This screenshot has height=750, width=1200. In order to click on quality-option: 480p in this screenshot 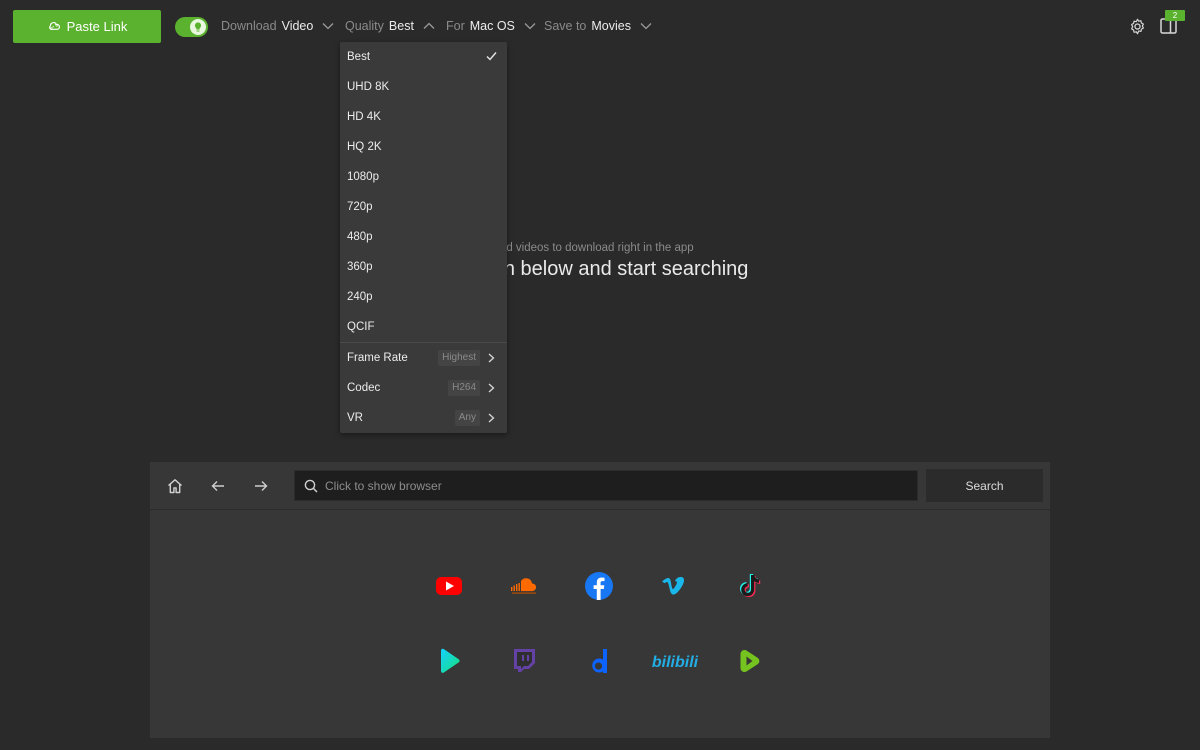, I will do `click(423, 237)`.